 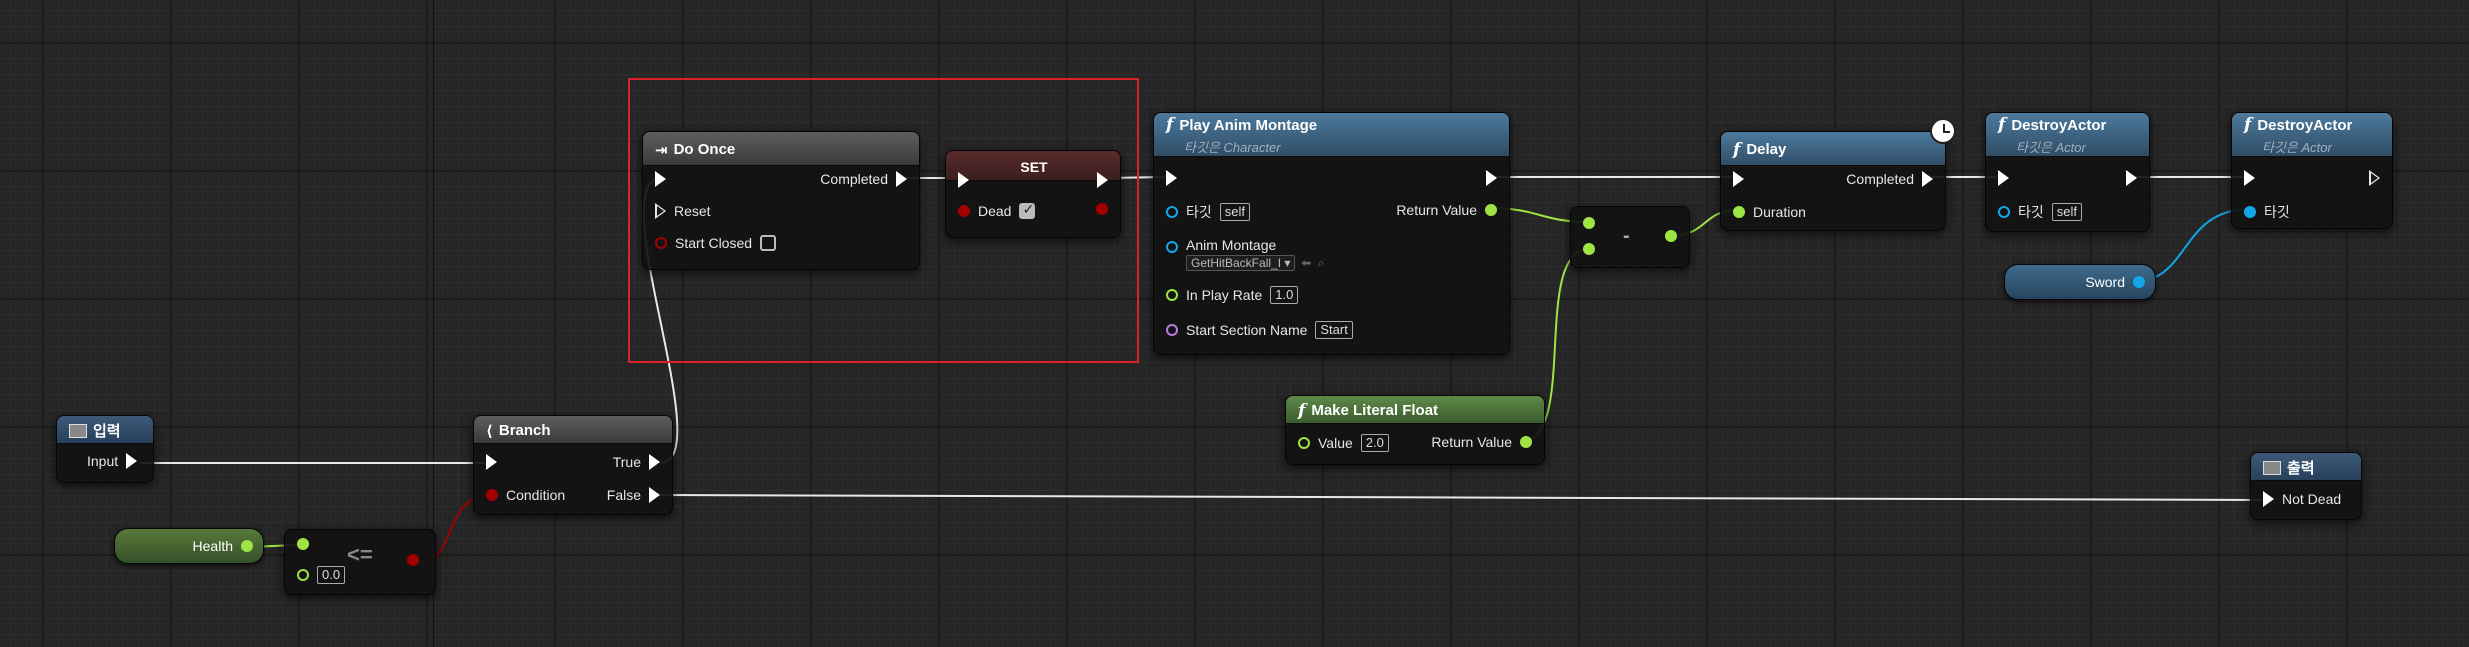 What do you see at coordinates (704, 149) in the screenshot?
I see `do-once-title: Do Once` at bounding box center [704, 149].